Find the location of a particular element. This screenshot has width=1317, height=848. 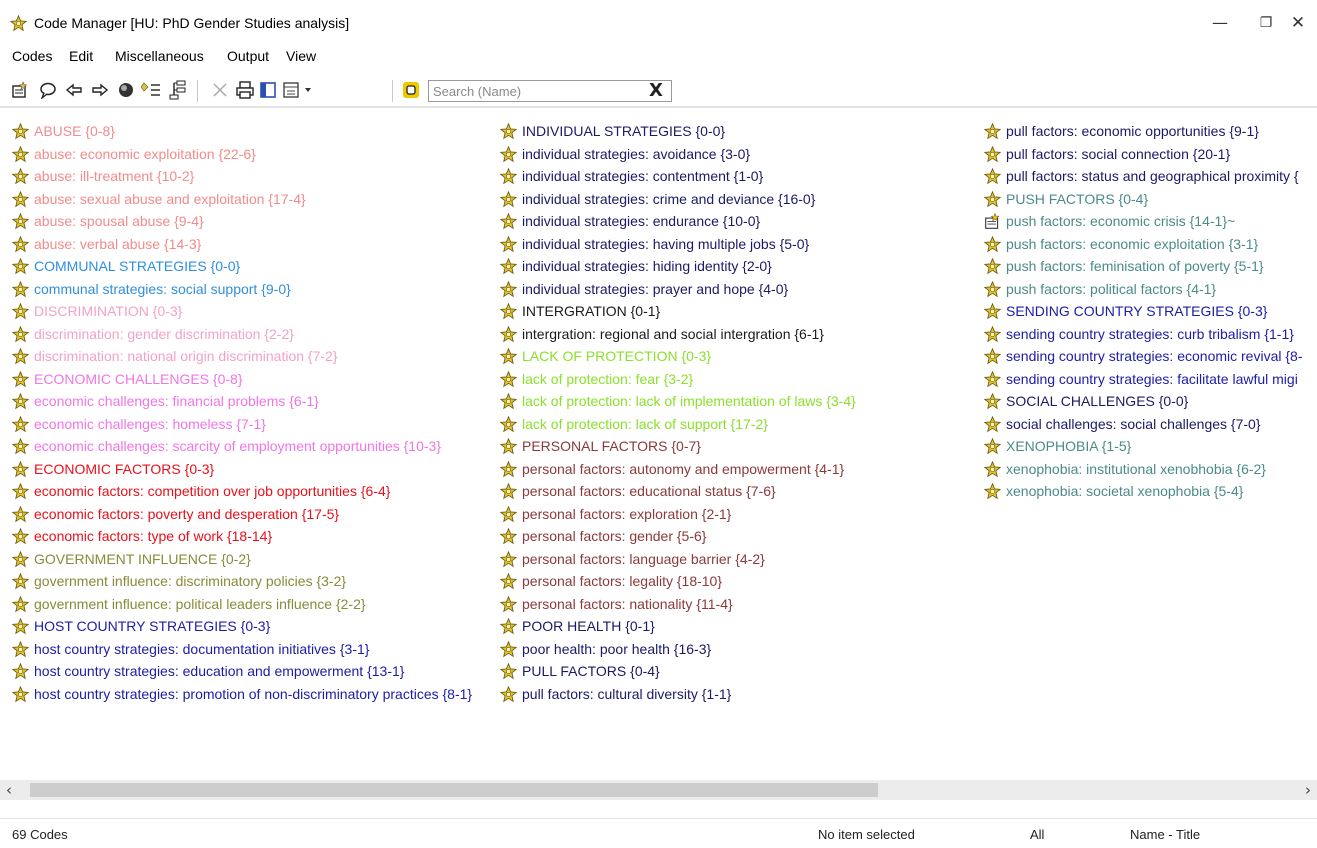

code-item: XENOPHOBIA {1-5} is located at coordinates (1142, 446).